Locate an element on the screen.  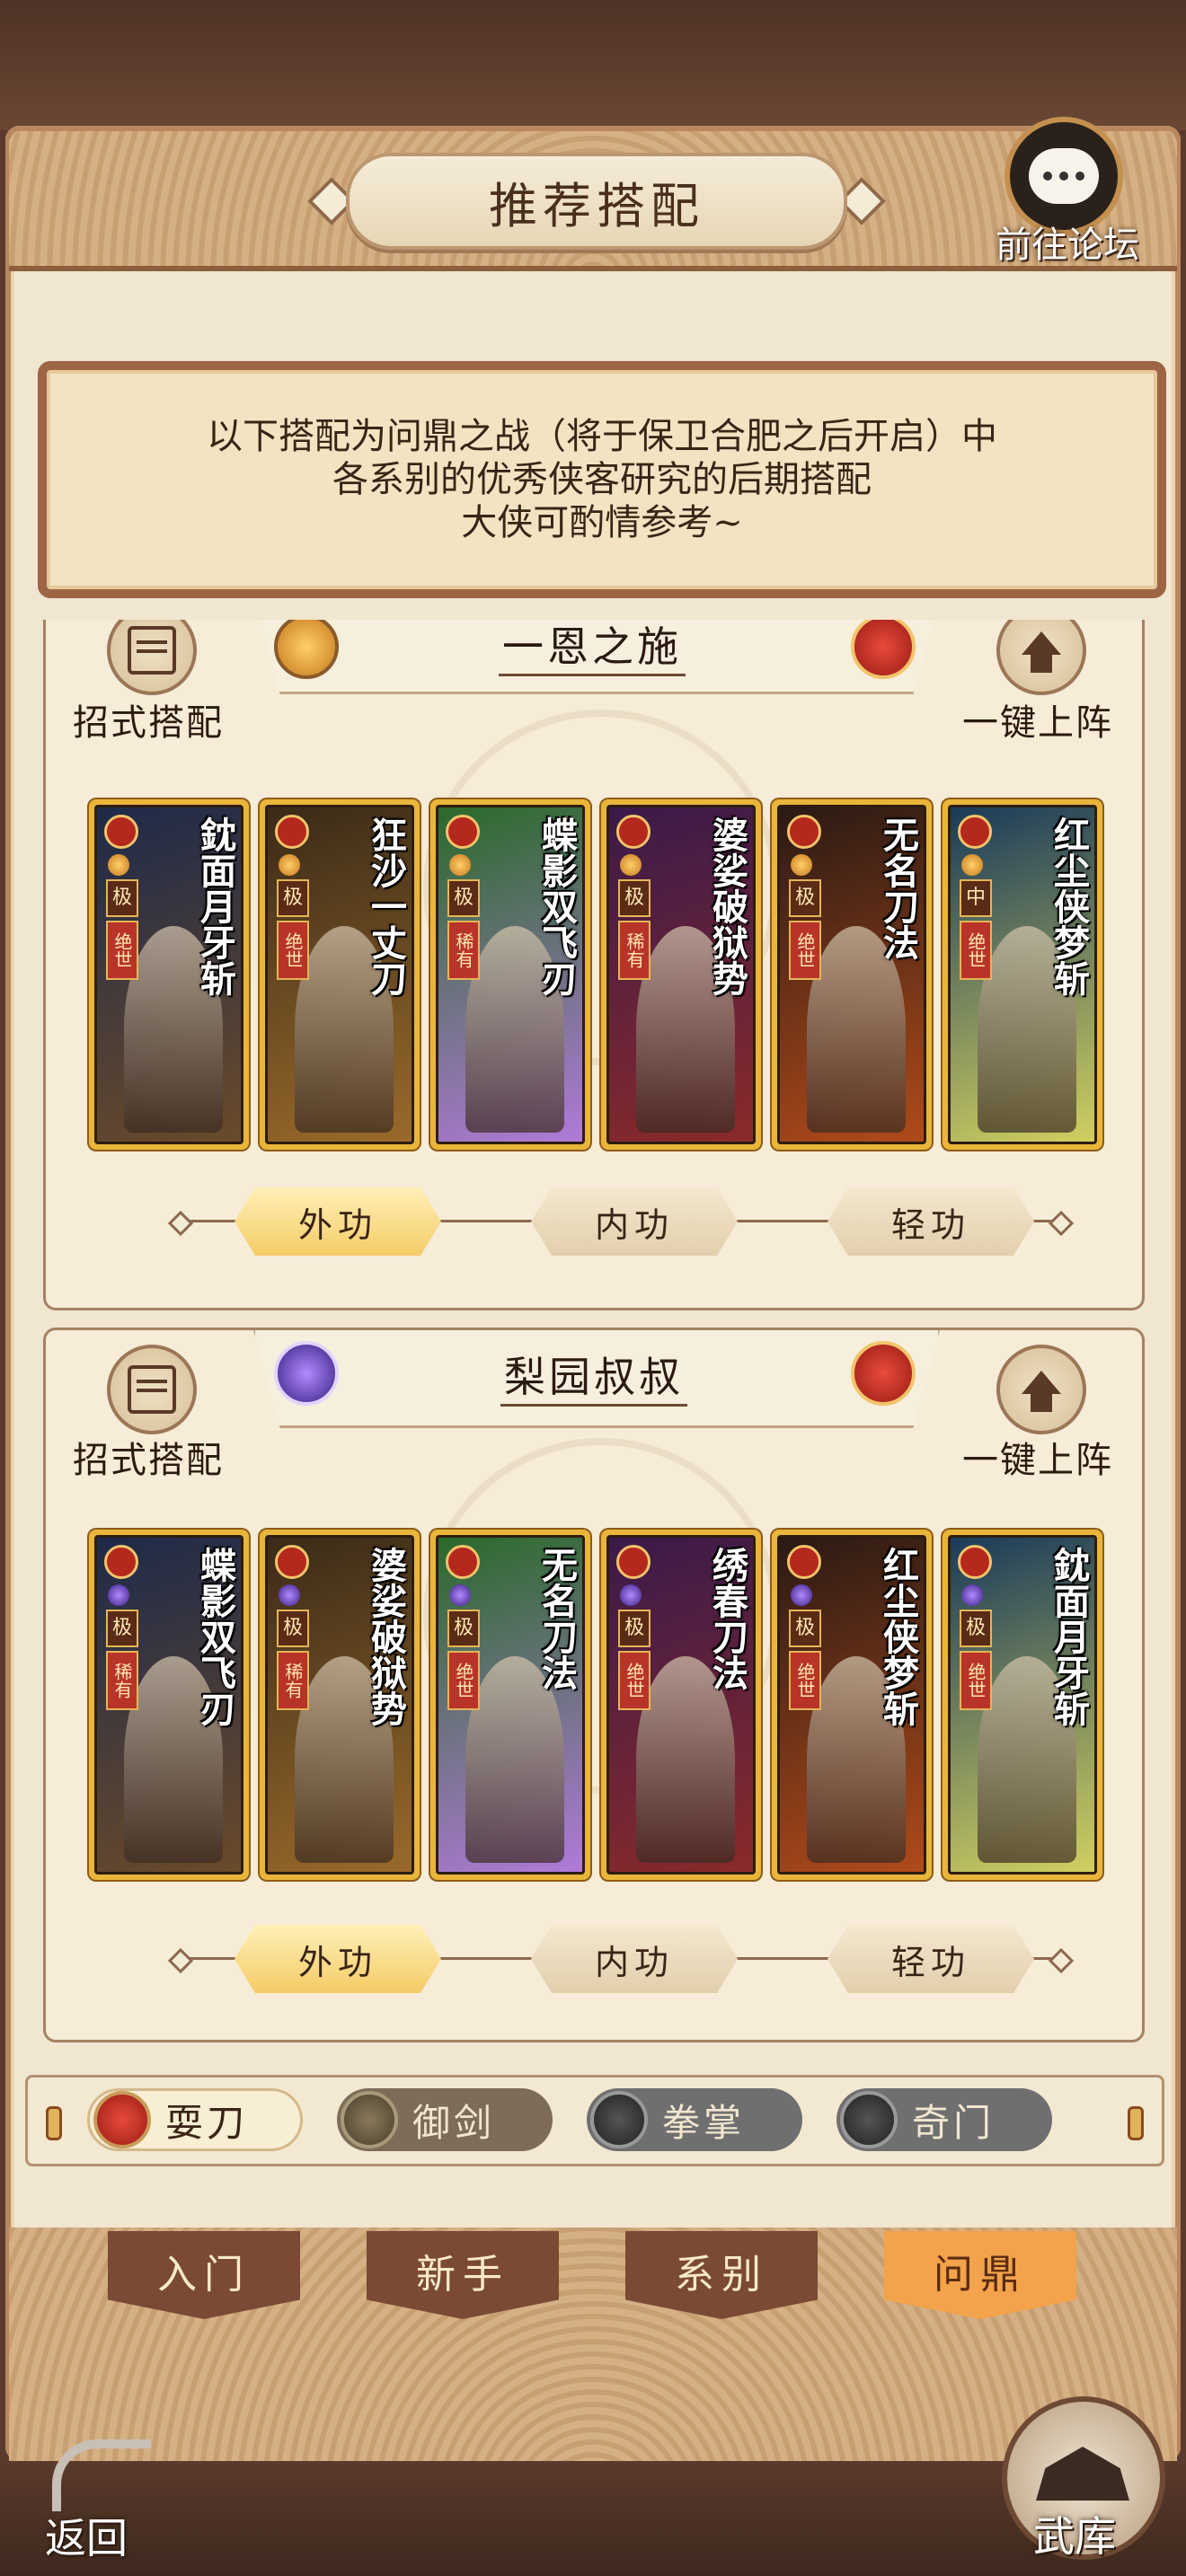
sect-selector: 耍刀 御剑 拳掌 奇门 is located at coordinates (594, 2120).